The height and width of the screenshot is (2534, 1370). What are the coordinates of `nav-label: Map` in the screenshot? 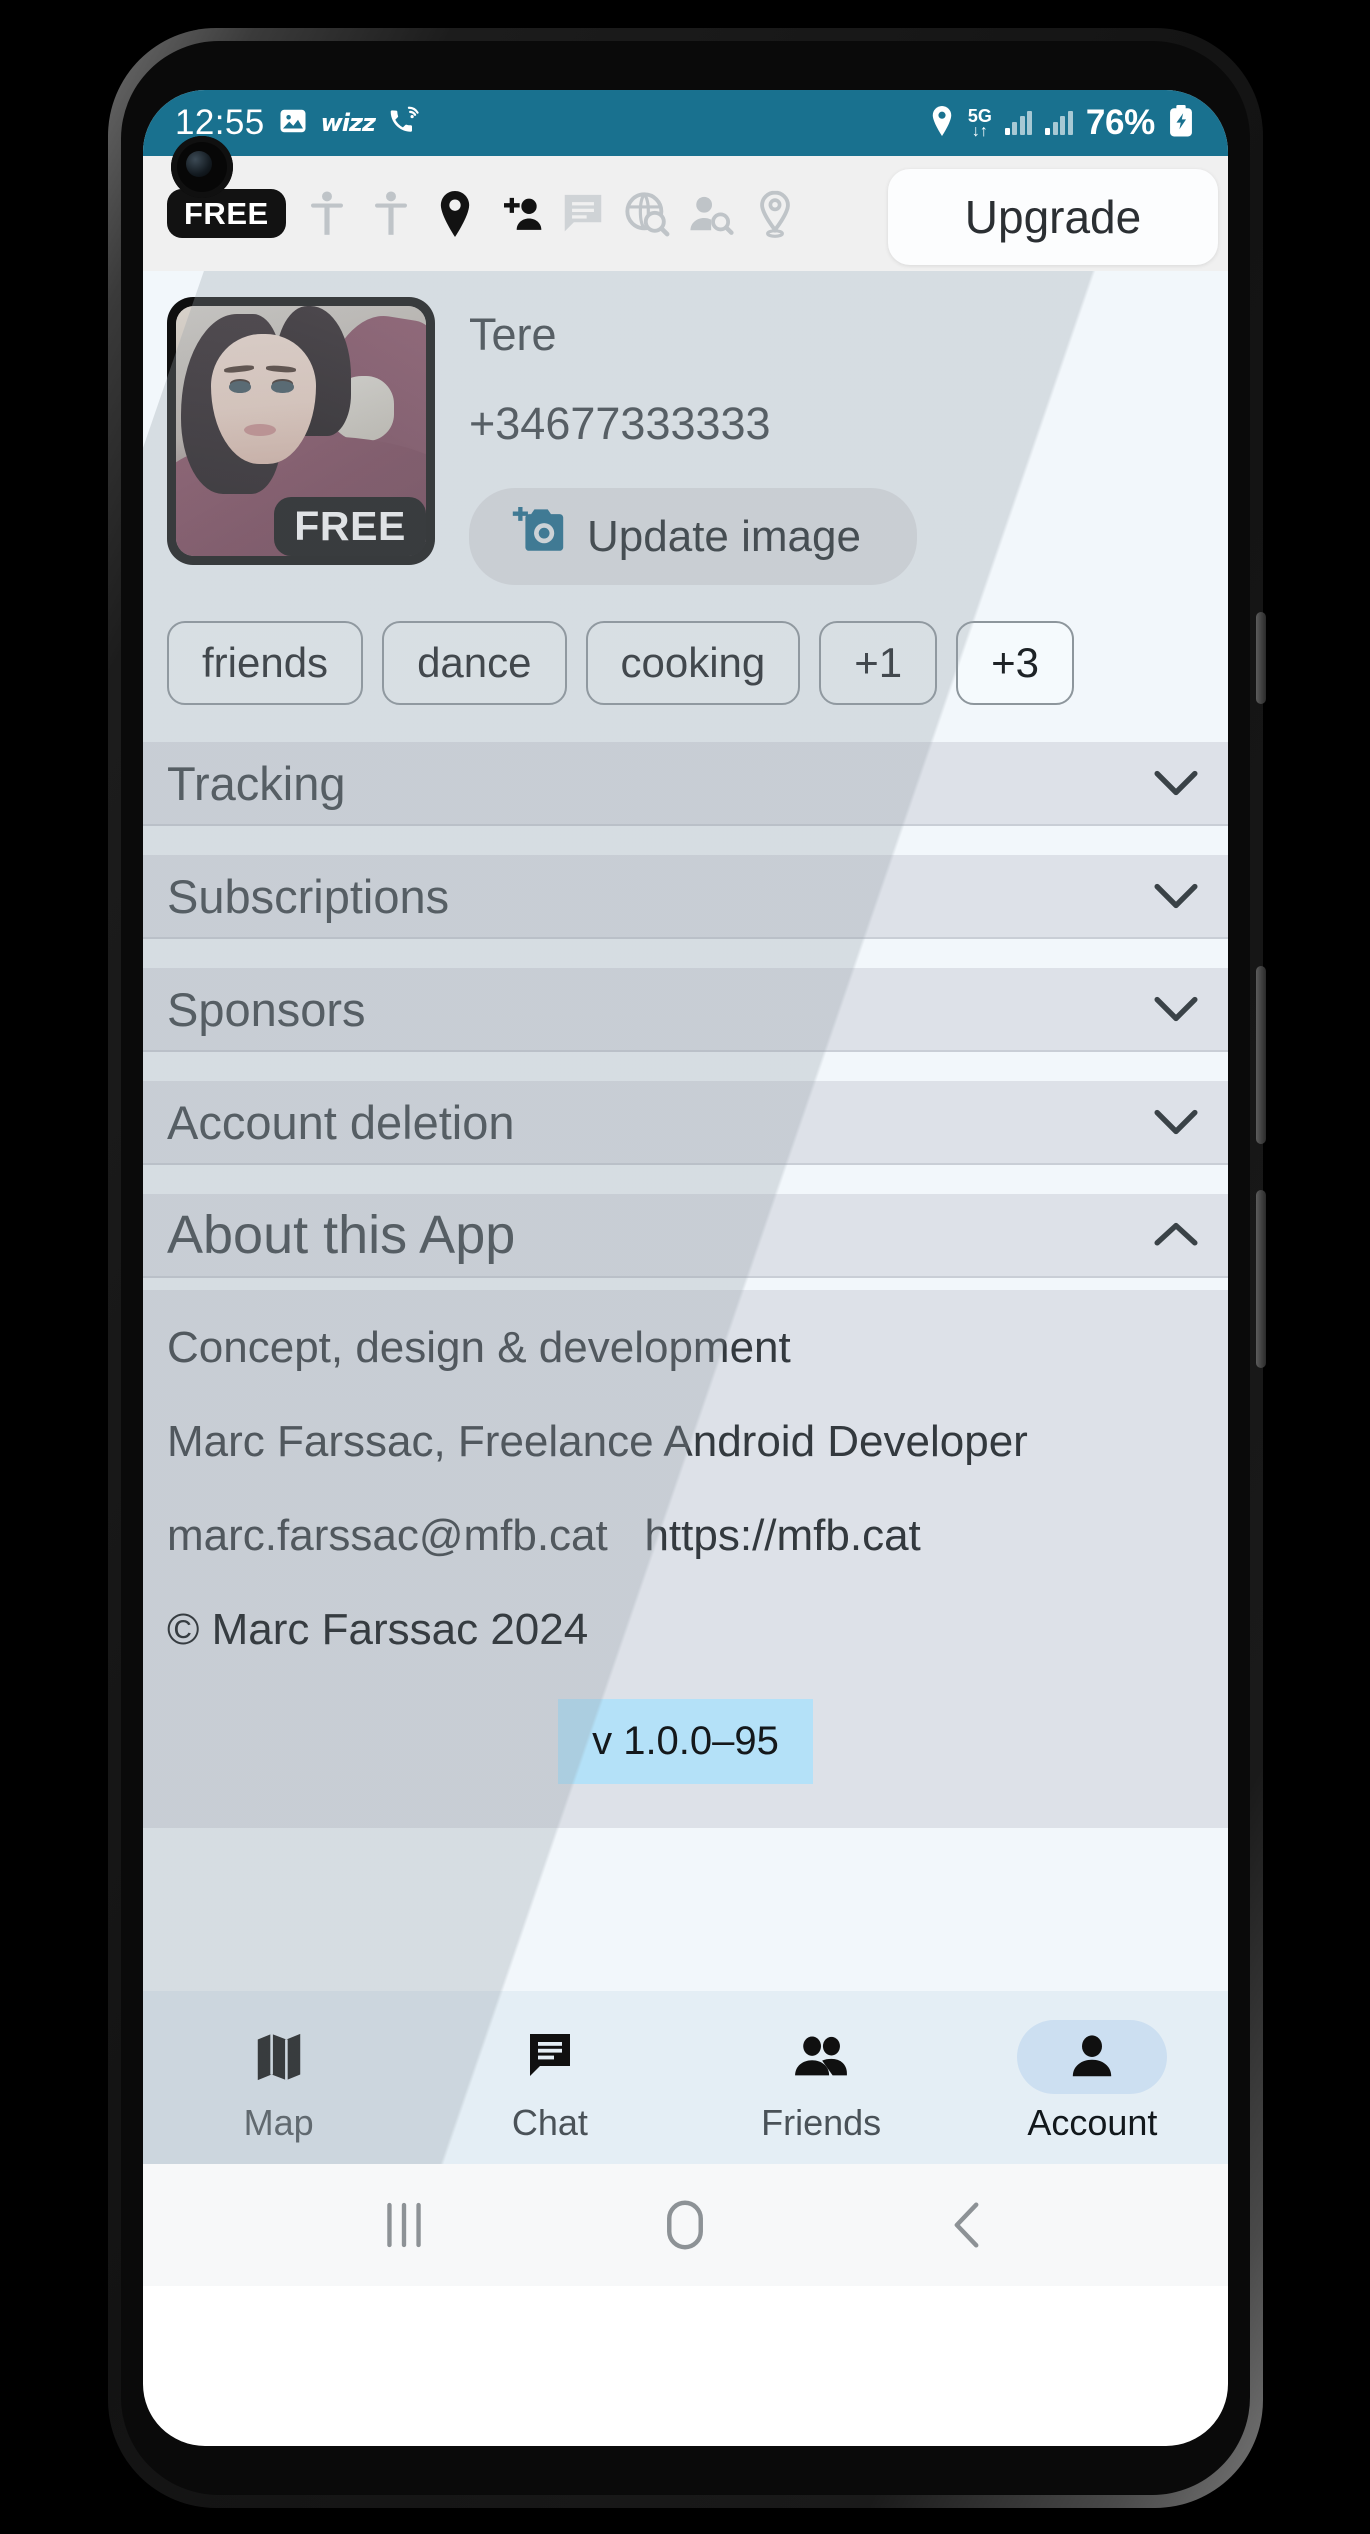 It's located at (278, 2122).